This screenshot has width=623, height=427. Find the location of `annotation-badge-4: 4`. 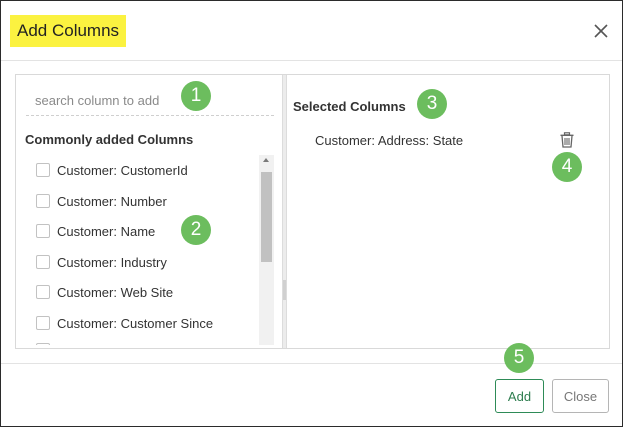

annotation-badge-4: 4 is located at coordinates (567, 167).